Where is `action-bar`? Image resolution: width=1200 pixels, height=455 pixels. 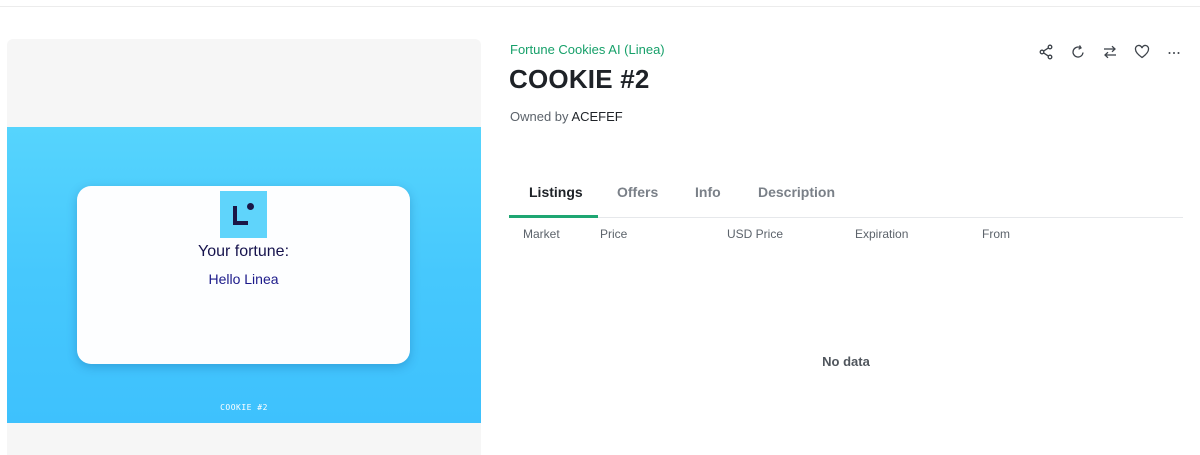
action-bar is located at coordinates (1110, 52).